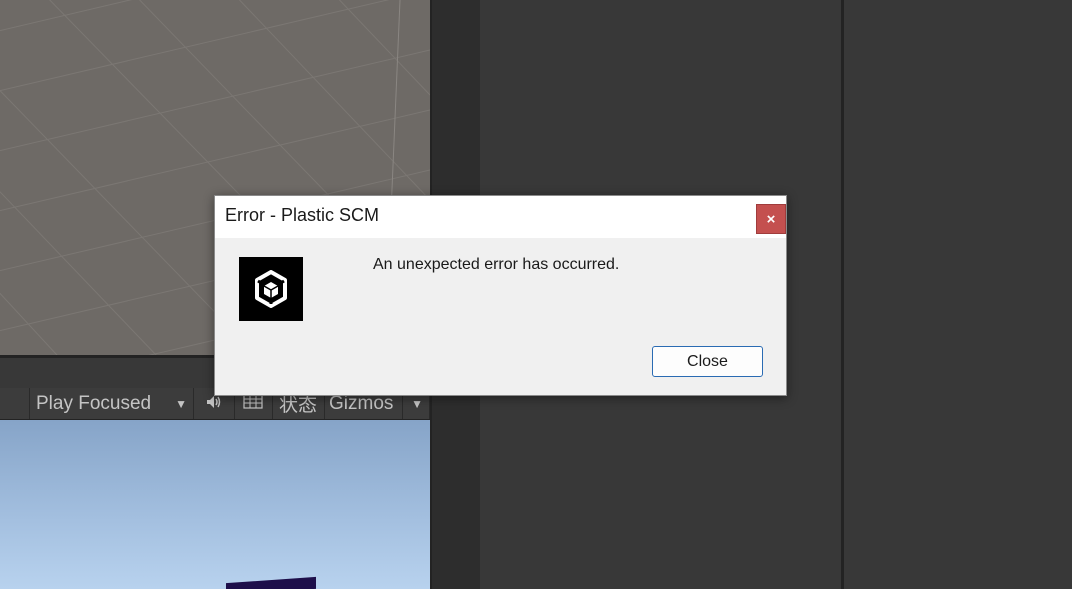  I want to click on error-message: An unexpected error has occurred., so click(496, 264).